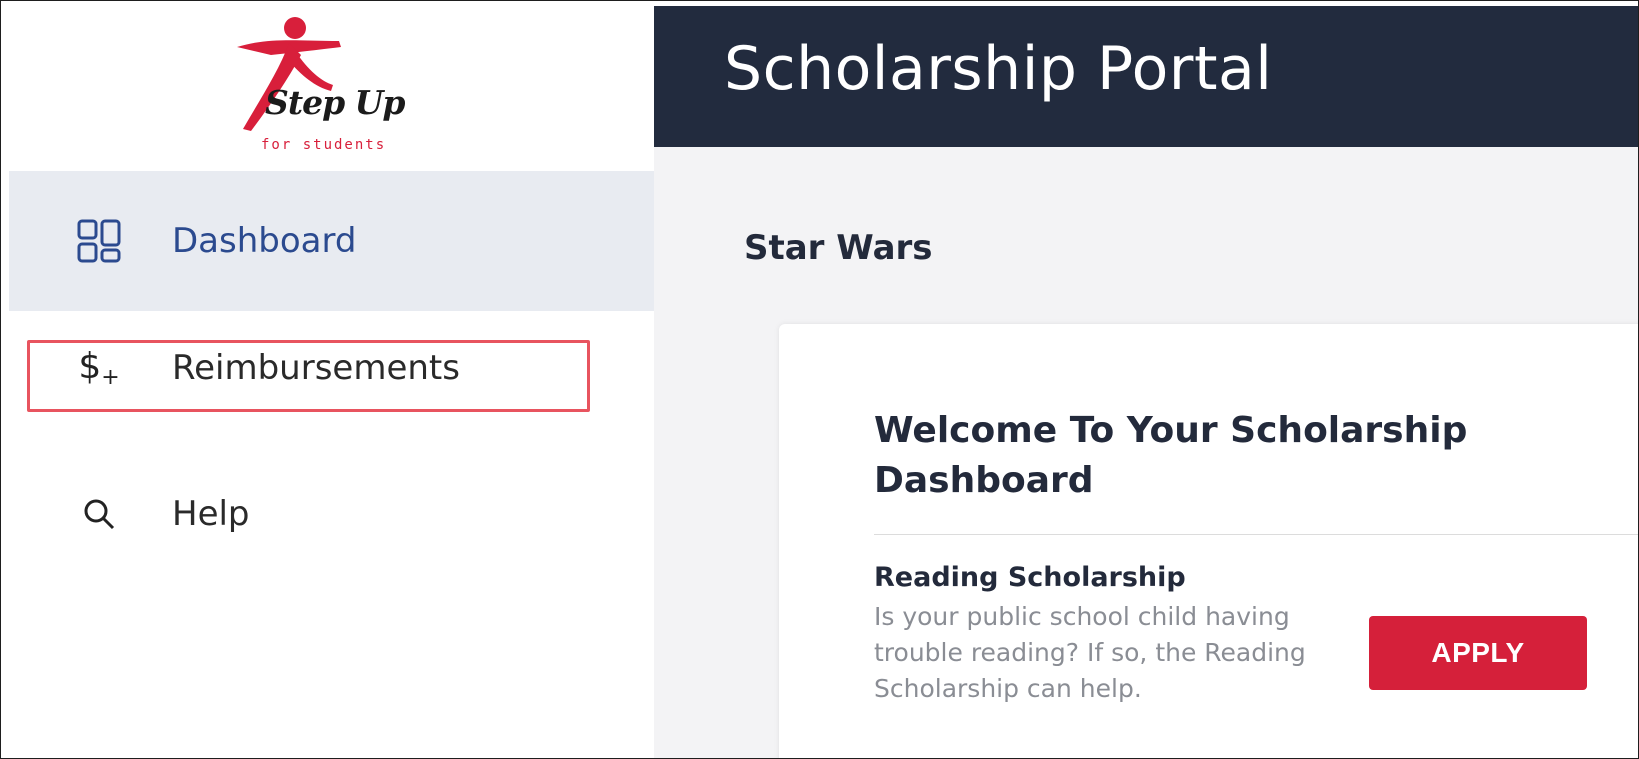 The width and height of the screenshot is (1639, 759). What do you see at coordinates (838, 248) in the screenshot?
I see `student-name: Star Wars` at bounding box center [838, 248].